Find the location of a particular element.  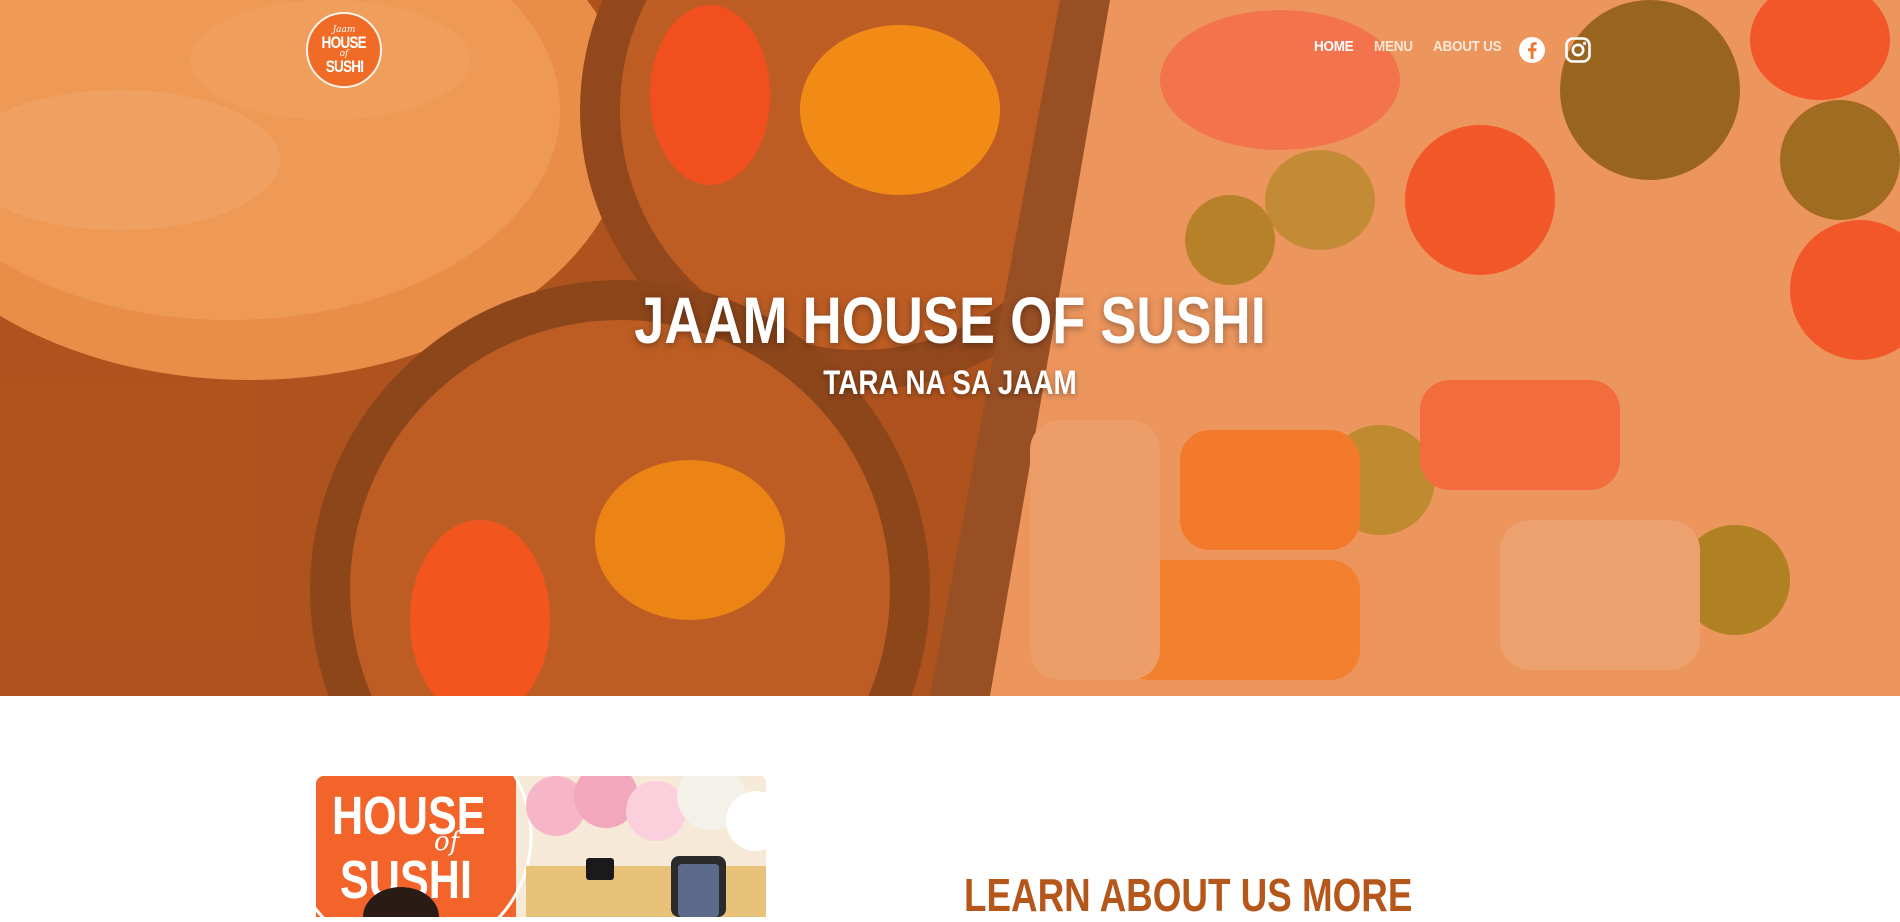

site-logo: Jaam HOUSE of SUSHI is located at coordinates (344, 50).